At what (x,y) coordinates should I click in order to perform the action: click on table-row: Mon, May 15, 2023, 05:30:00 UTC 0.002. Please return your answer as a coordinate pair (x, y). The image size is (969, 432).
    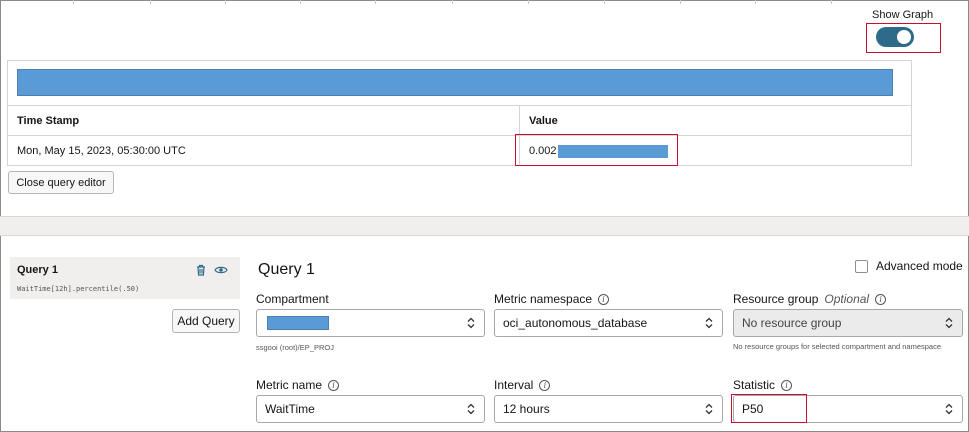
    Looking at the image, I should click on (459, 151).